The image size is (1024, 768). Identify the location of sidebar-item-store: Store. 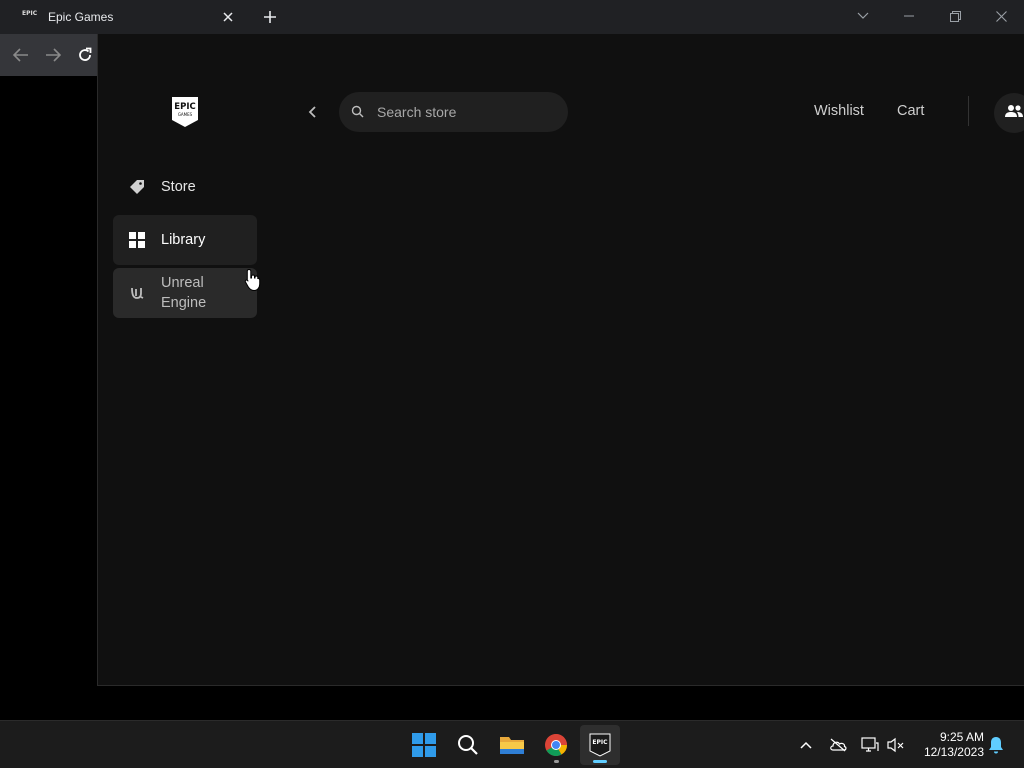
(185, 187).